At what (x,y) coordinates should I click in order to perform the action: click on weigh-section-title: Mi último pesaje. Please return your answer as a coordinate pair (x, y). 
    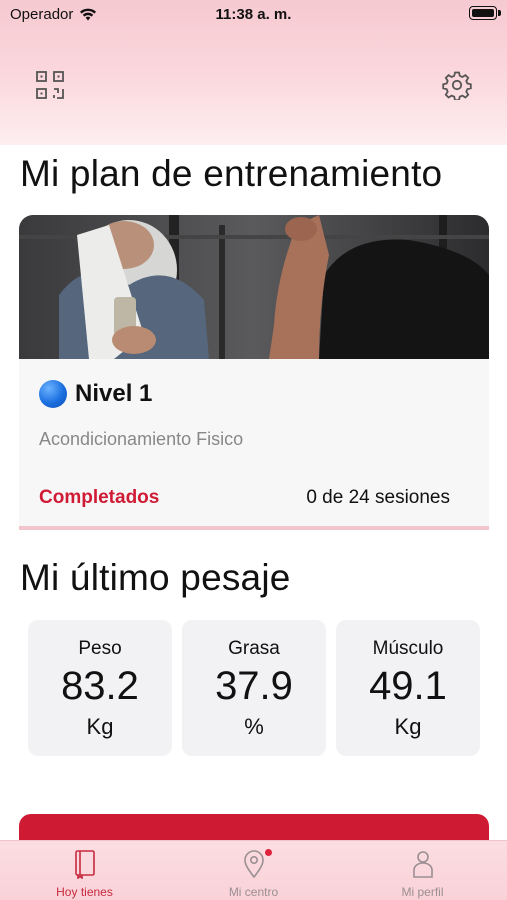
    Looking at the image, I should click on (155, 577).